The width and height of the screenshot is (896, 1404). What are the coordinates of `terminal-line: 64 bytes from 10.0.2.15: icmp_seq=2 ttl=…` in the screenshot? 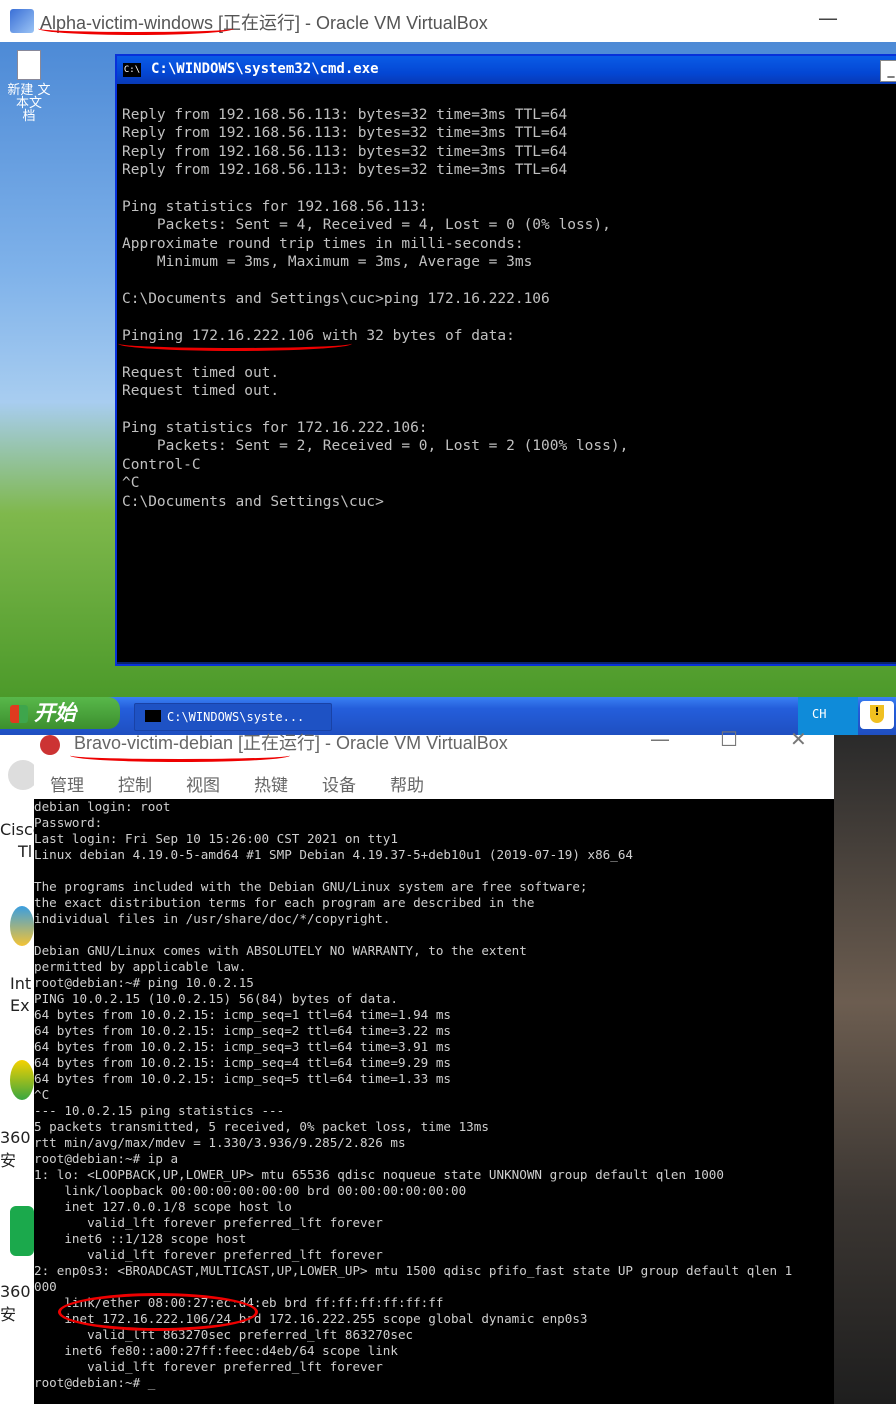 It's located at (243, 1030).